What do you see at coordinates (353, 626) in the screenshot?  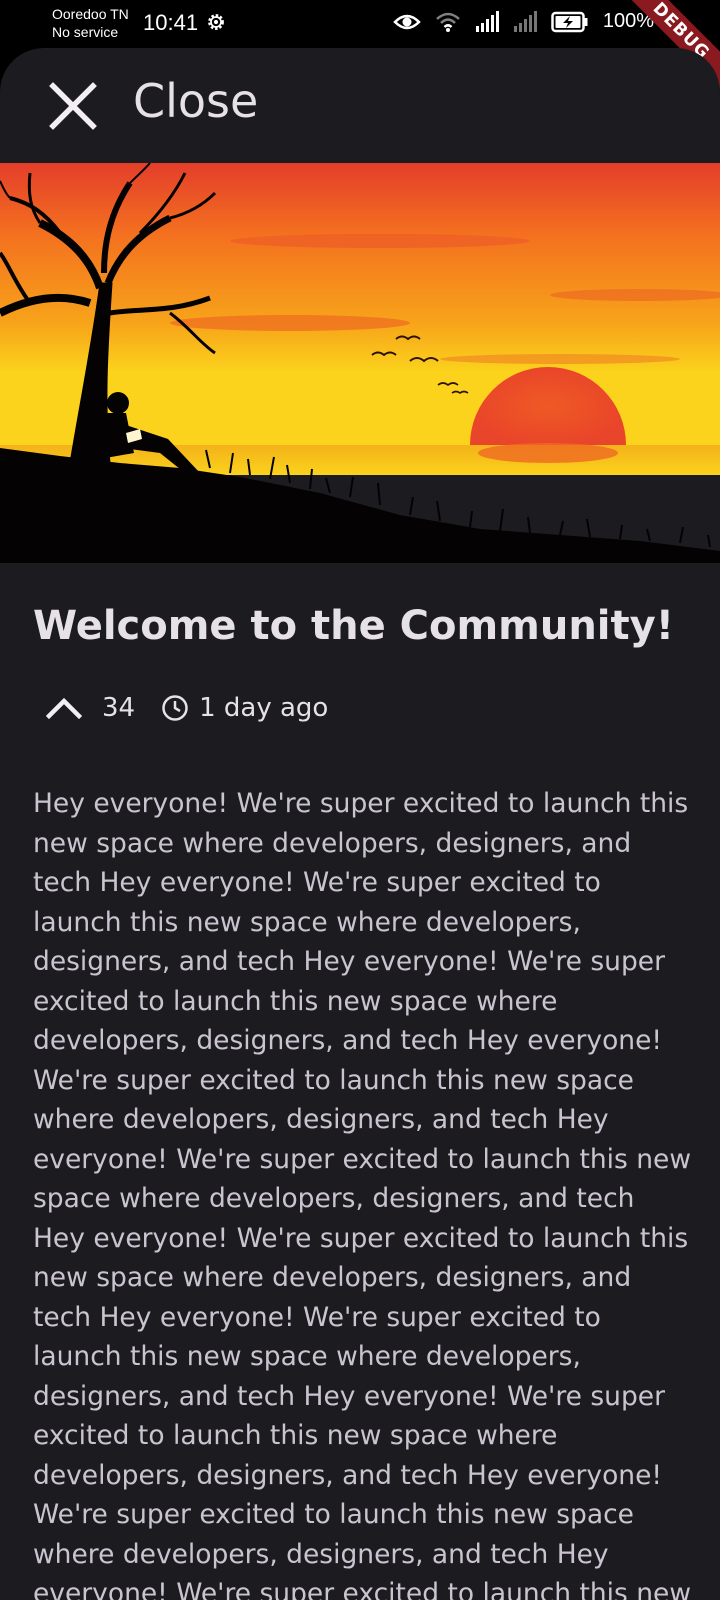 I see `post-title: Welcome to the Community!` at bounding box center [353, 626].